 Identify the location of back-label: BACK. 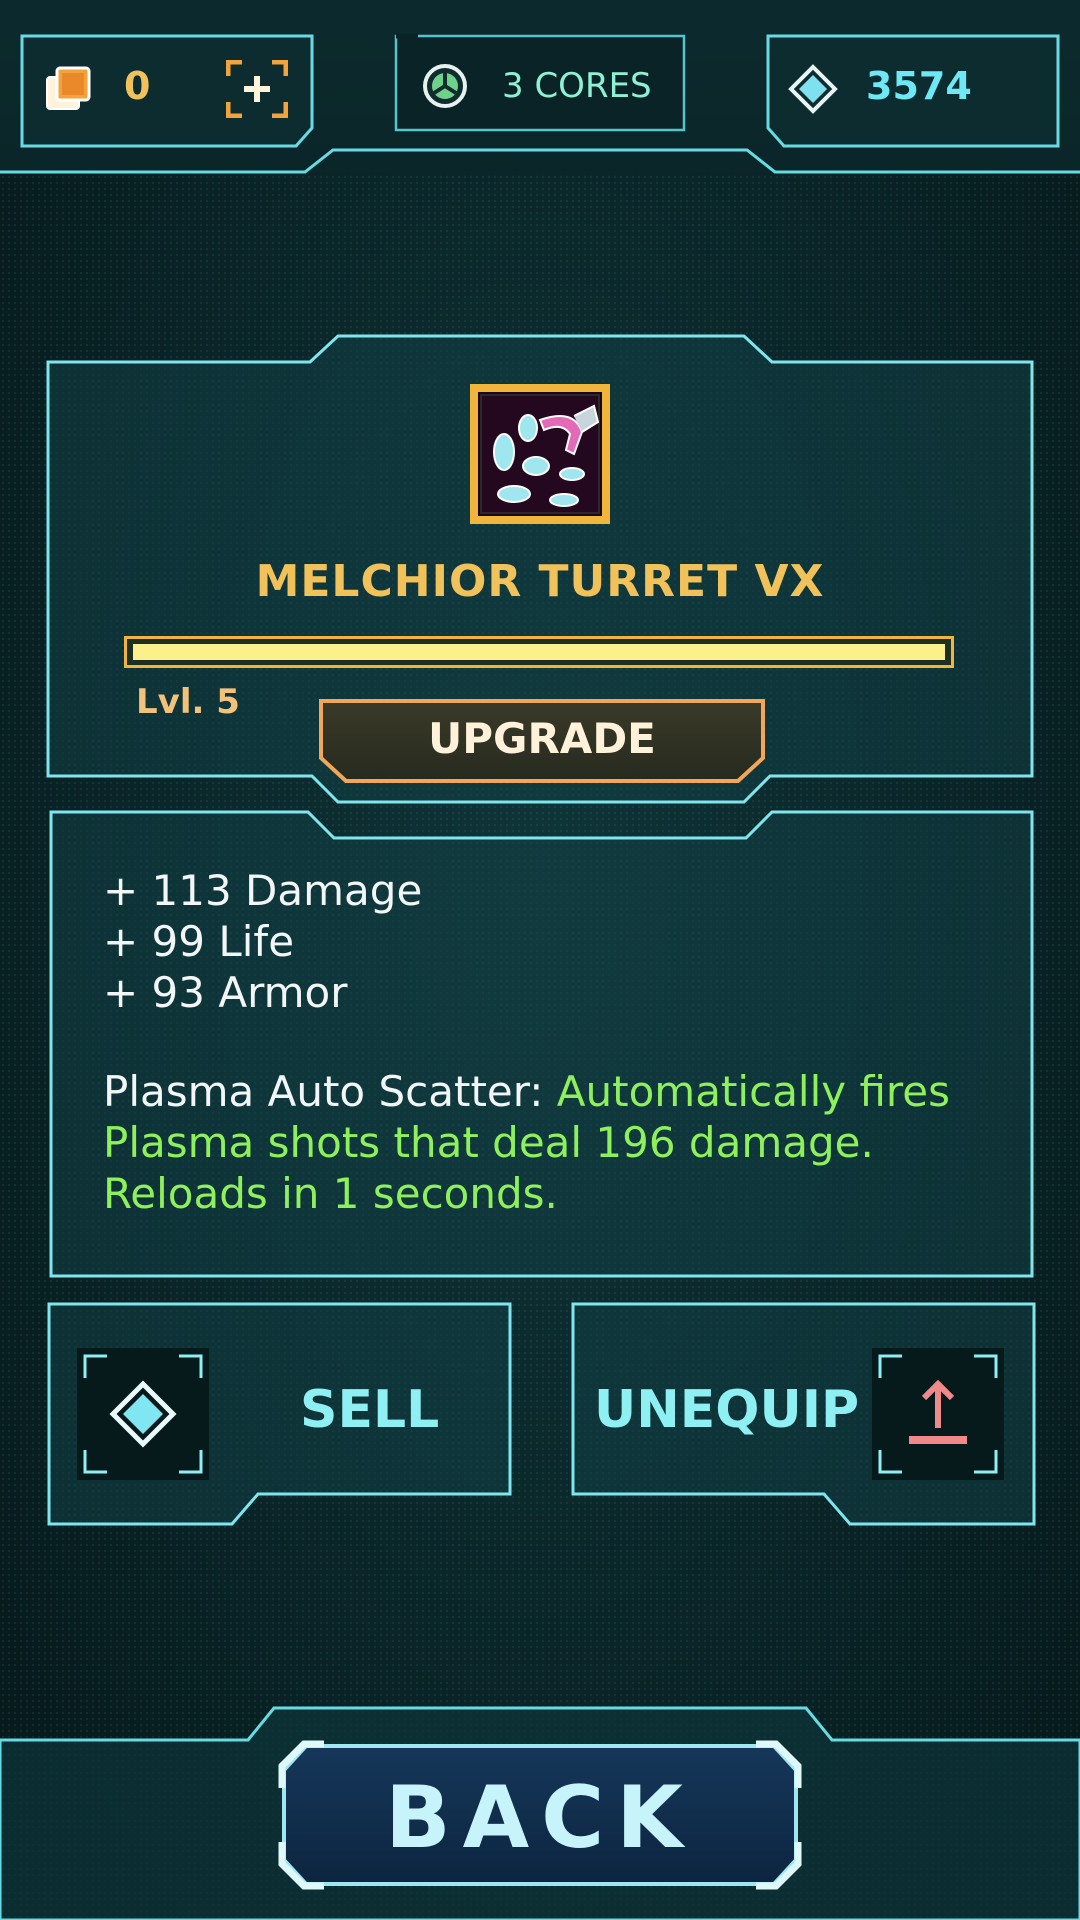
(540, 1818).